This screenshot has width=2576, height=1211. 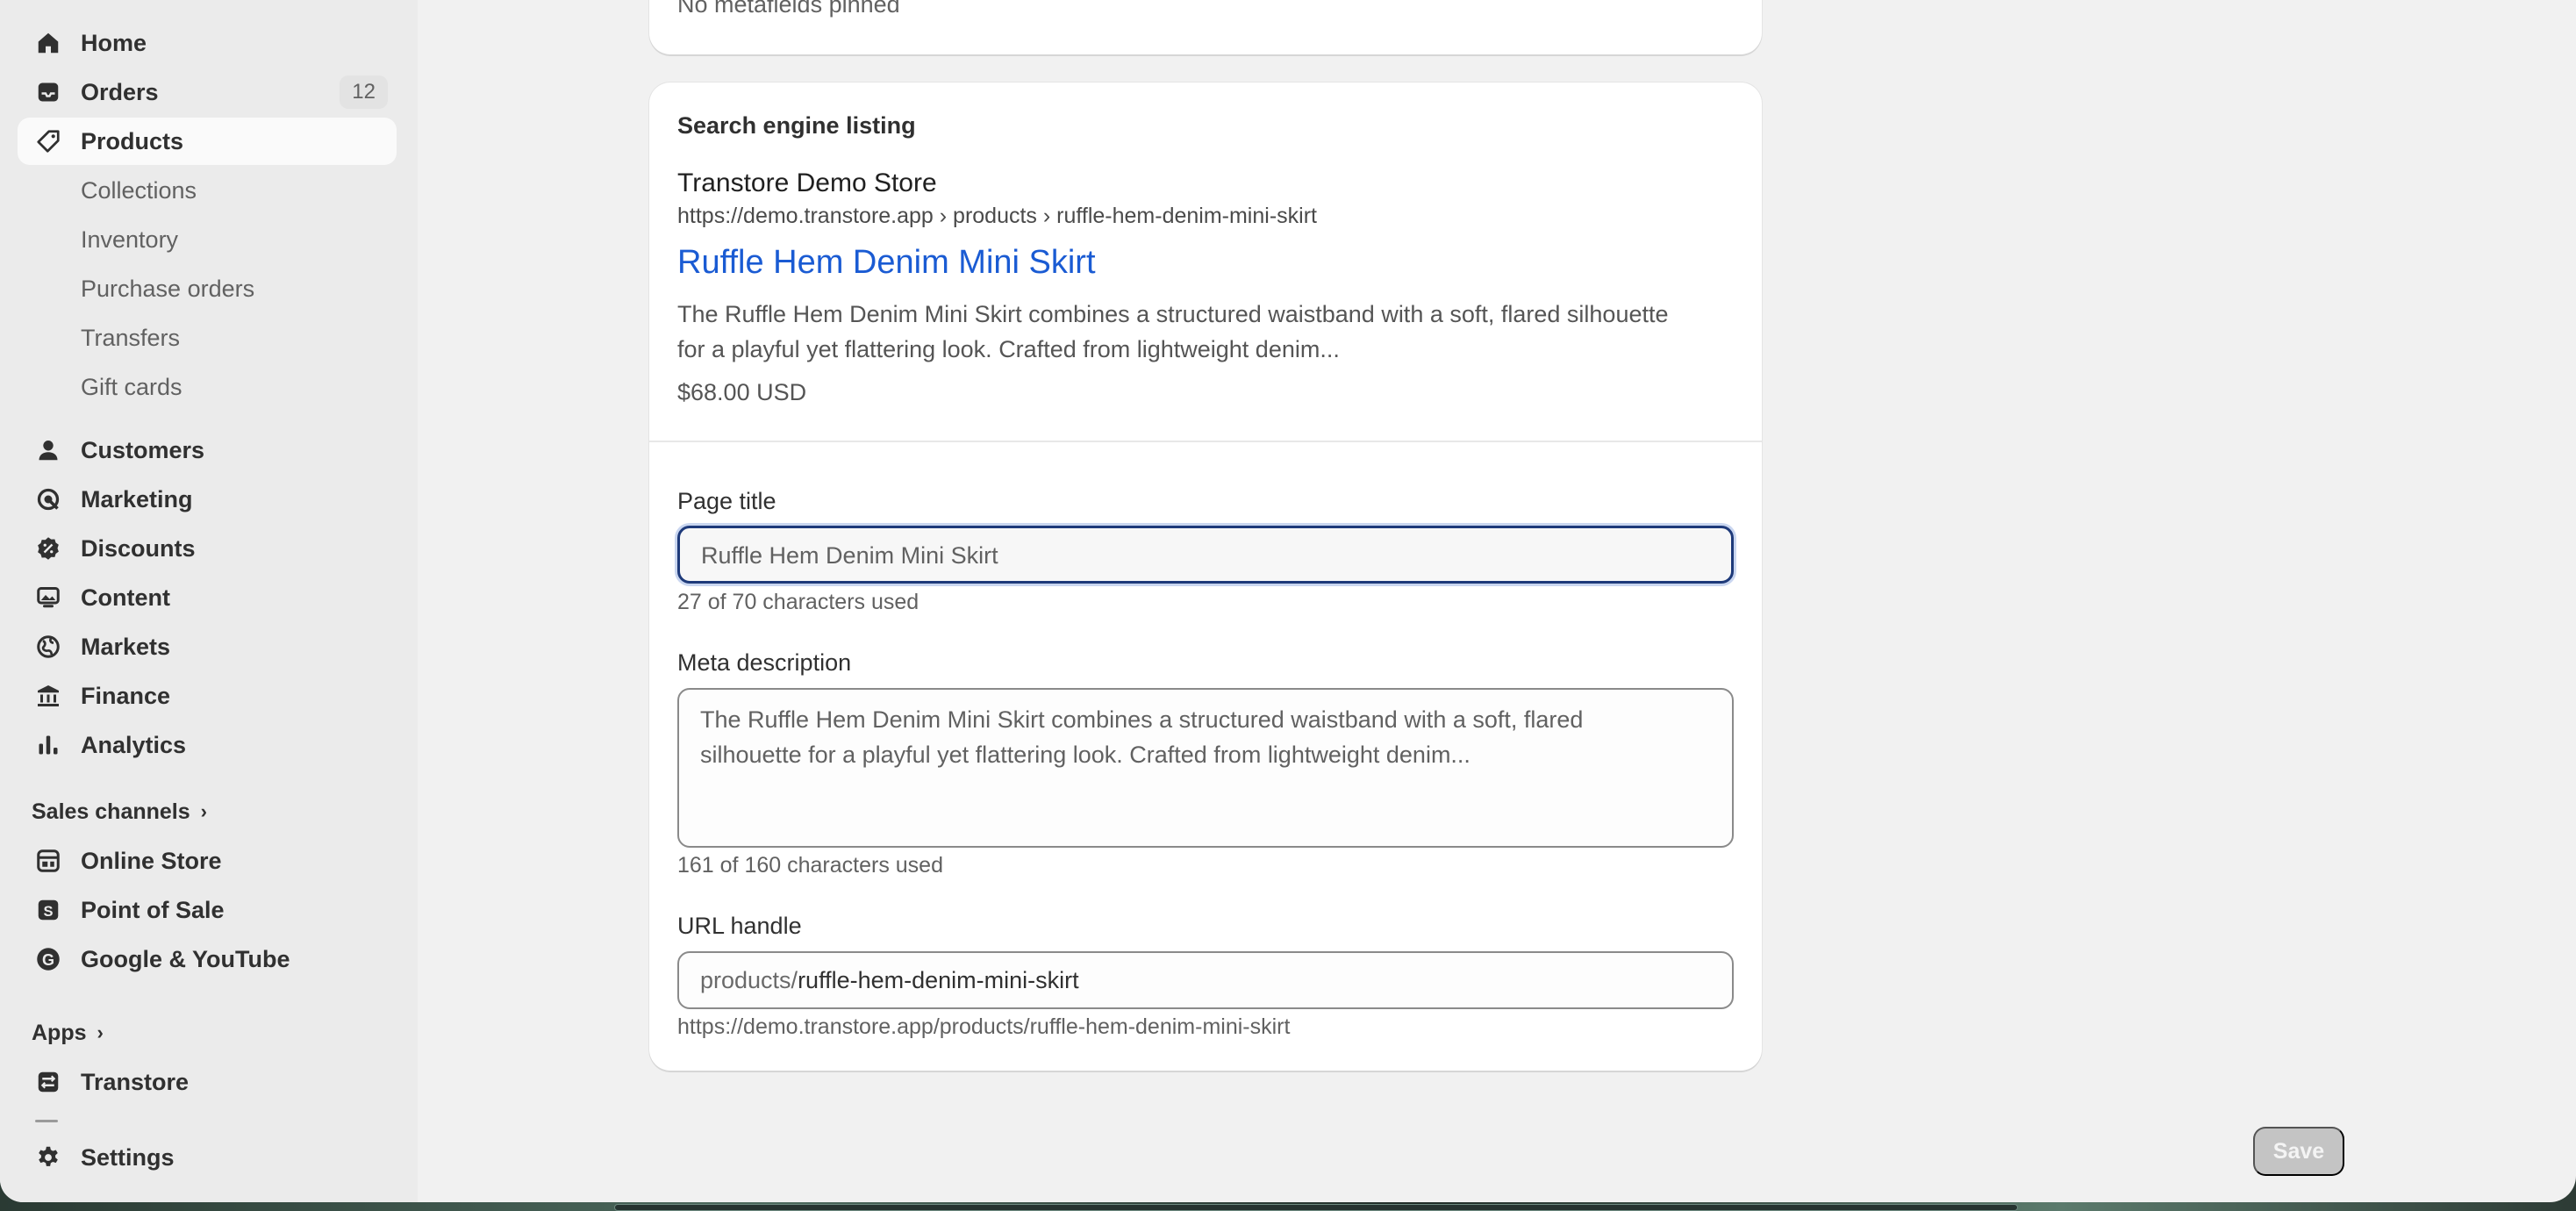 I want to click on svg-text: G, so click(x=48, y=960).